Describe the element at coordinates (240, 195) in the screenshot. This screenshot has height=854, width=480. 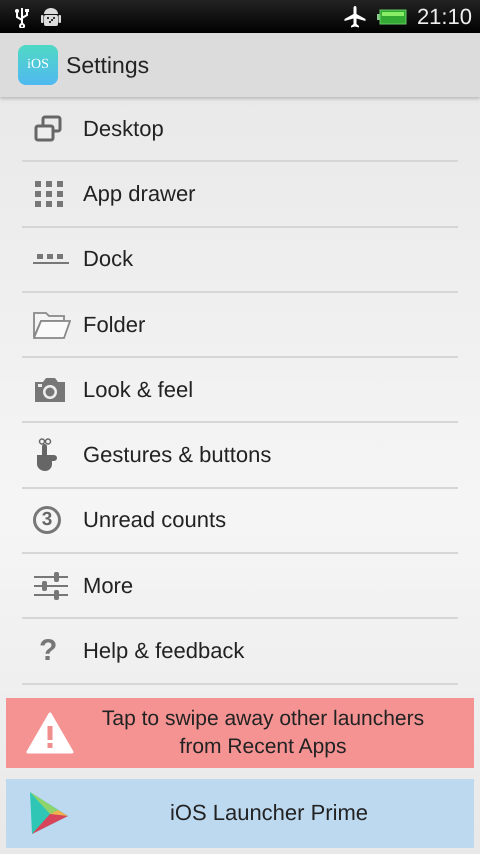
I see `settings-item: App drawer` at that location.